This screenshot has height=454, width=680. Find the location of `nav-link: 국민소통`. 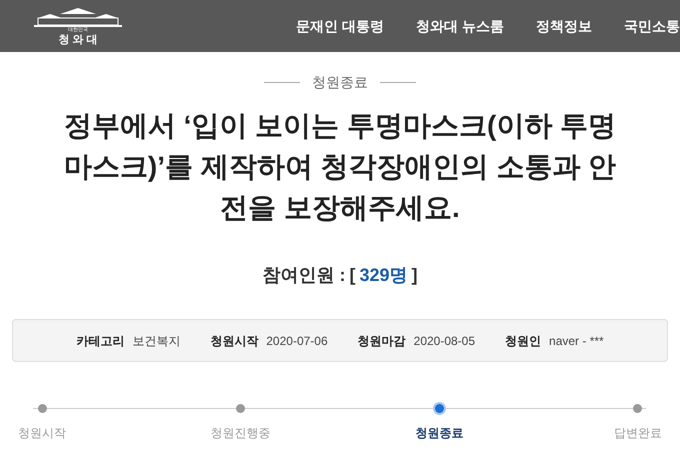

nav-link: 국민소통 is located at coordinates (652, 26).